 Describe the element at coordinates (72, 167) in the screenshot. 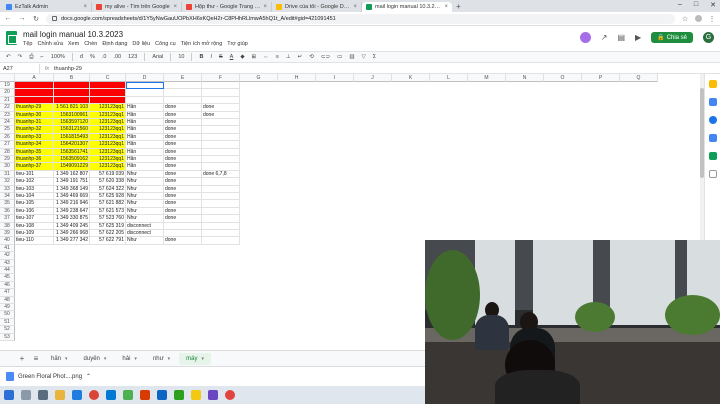

I see `table-cell: 1549091229` at that location.